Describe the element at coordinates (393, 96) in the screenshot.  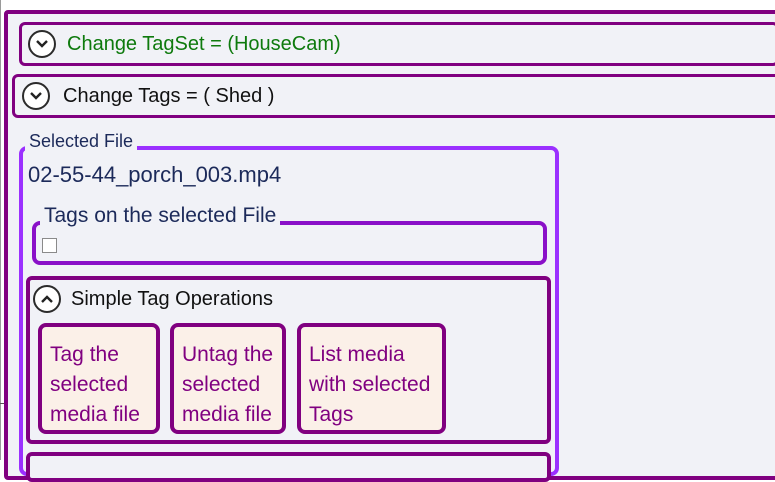
I see `change-tags-expander: Change Tags = ( Shed )` at that location.